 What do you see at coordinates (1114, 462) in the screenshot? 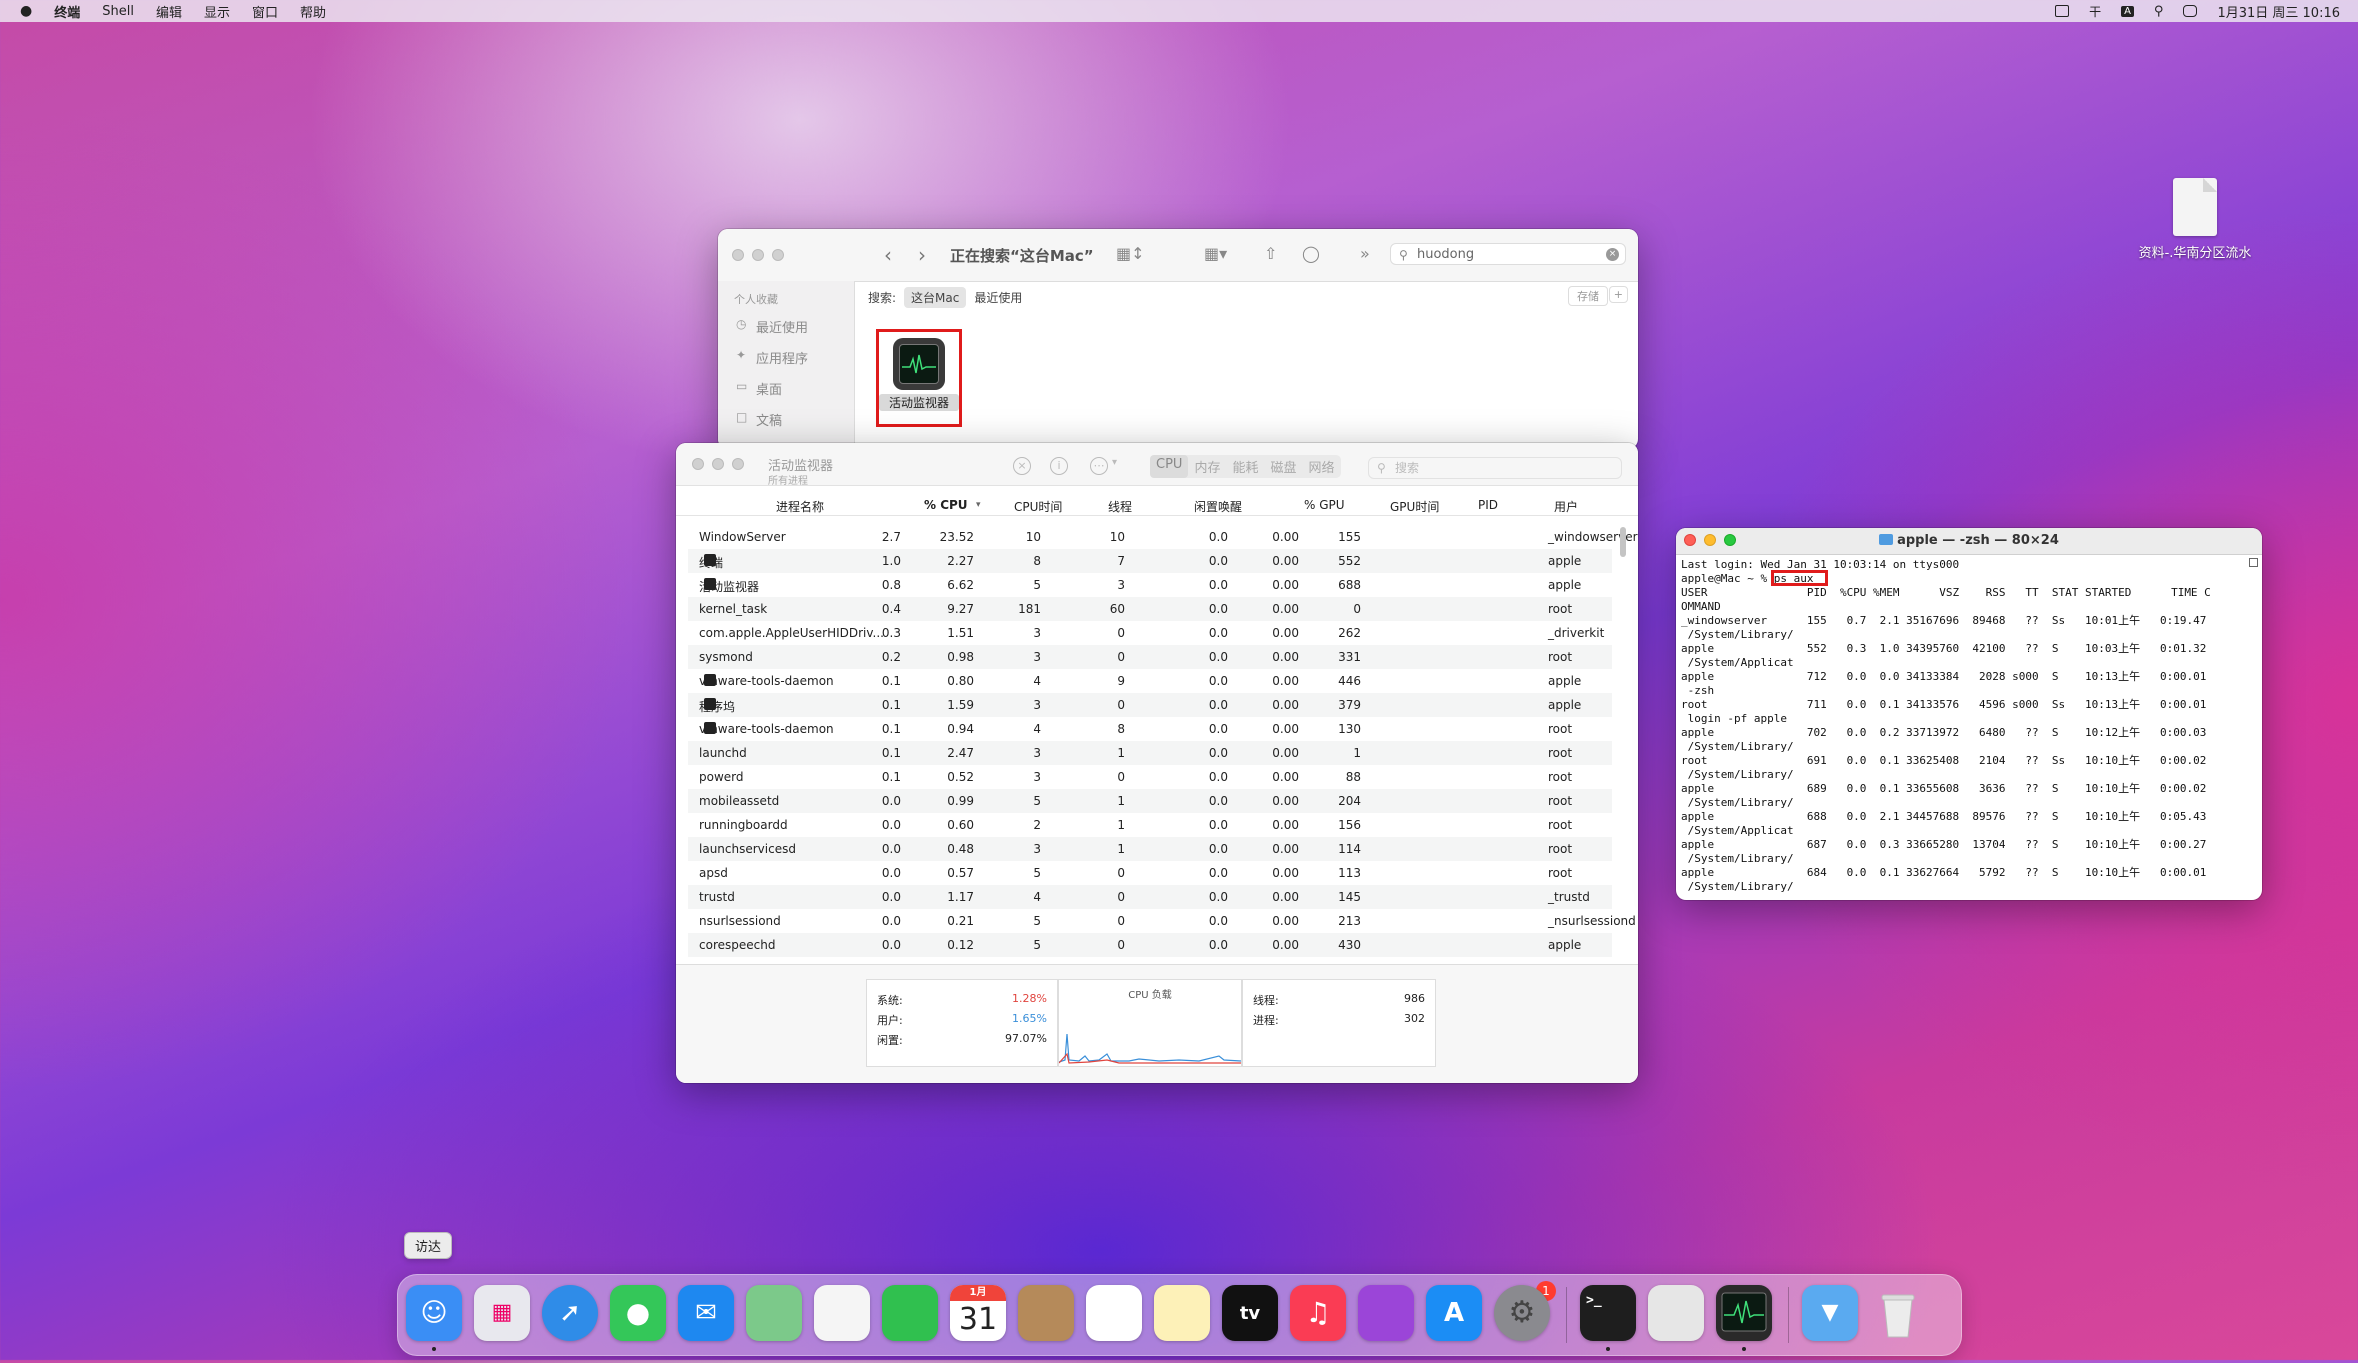
I see `chevron-down-icon: ▾` at bounding box center [1114, 462].